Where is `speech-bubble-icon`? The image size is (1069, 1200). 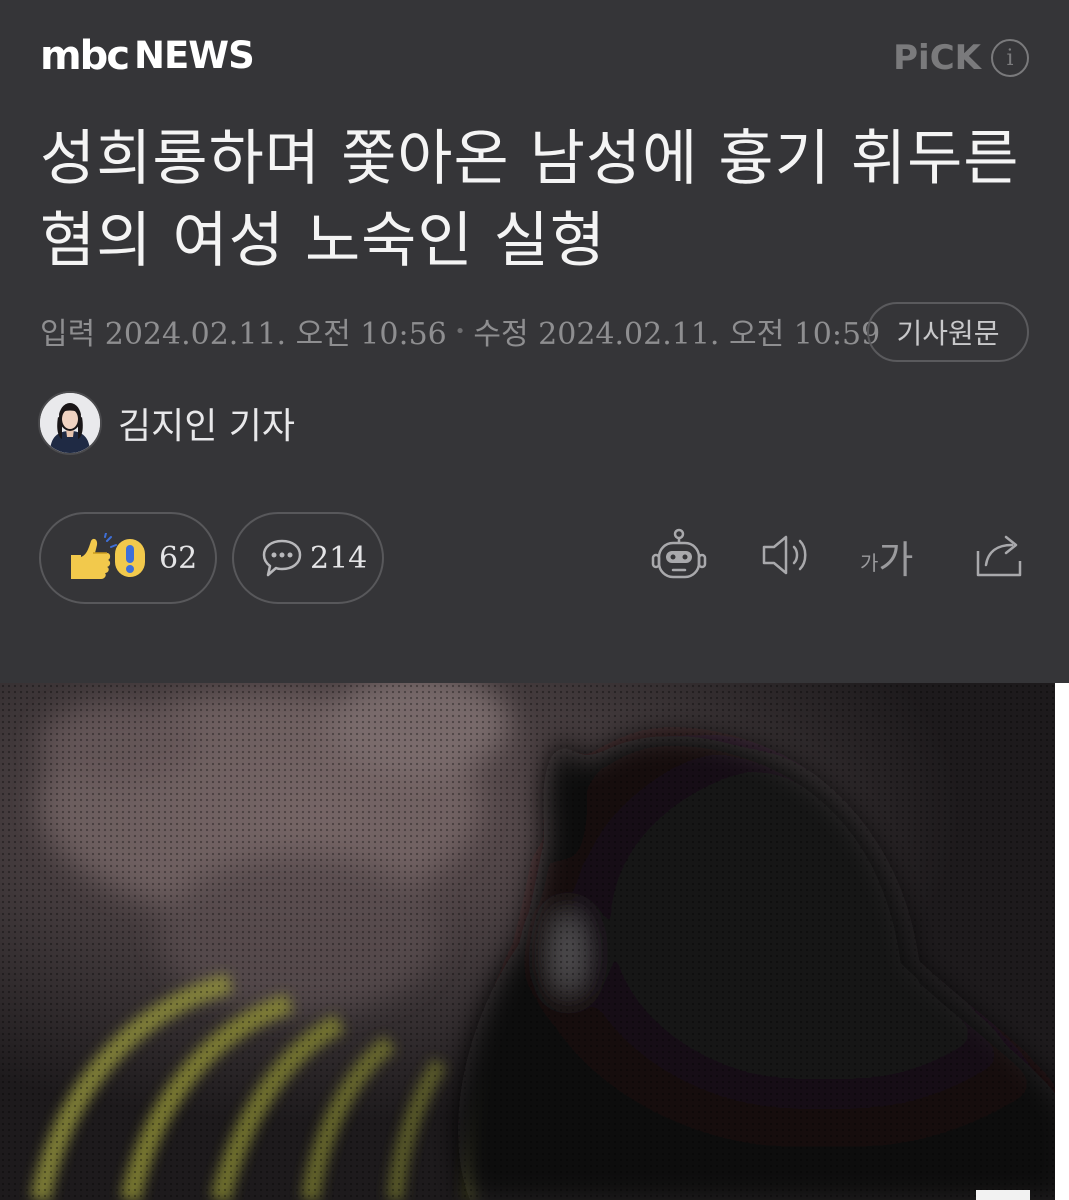
speech-bubble-icon is located at coordinates (282, 558).